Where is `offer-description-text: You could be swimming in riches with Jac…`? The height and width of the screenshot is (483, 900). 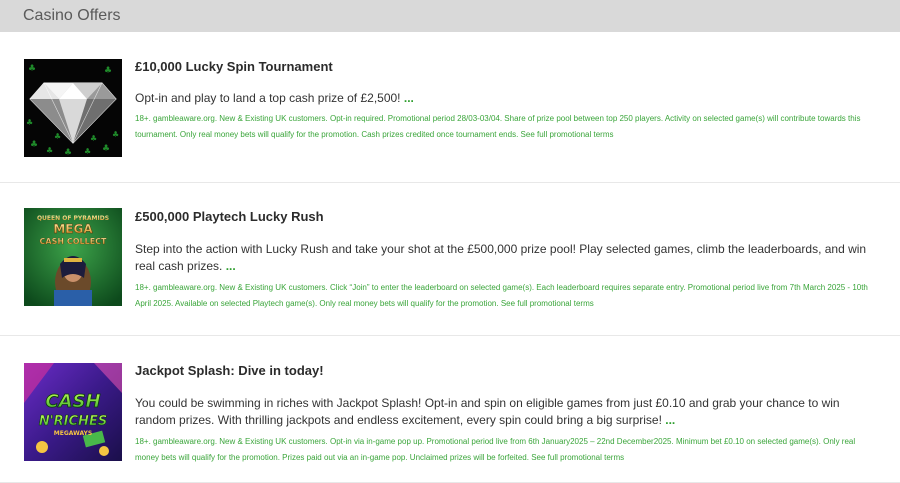
offer-description-text: You could be swimming in riches with Jac… is located at coordinates (487, 411).